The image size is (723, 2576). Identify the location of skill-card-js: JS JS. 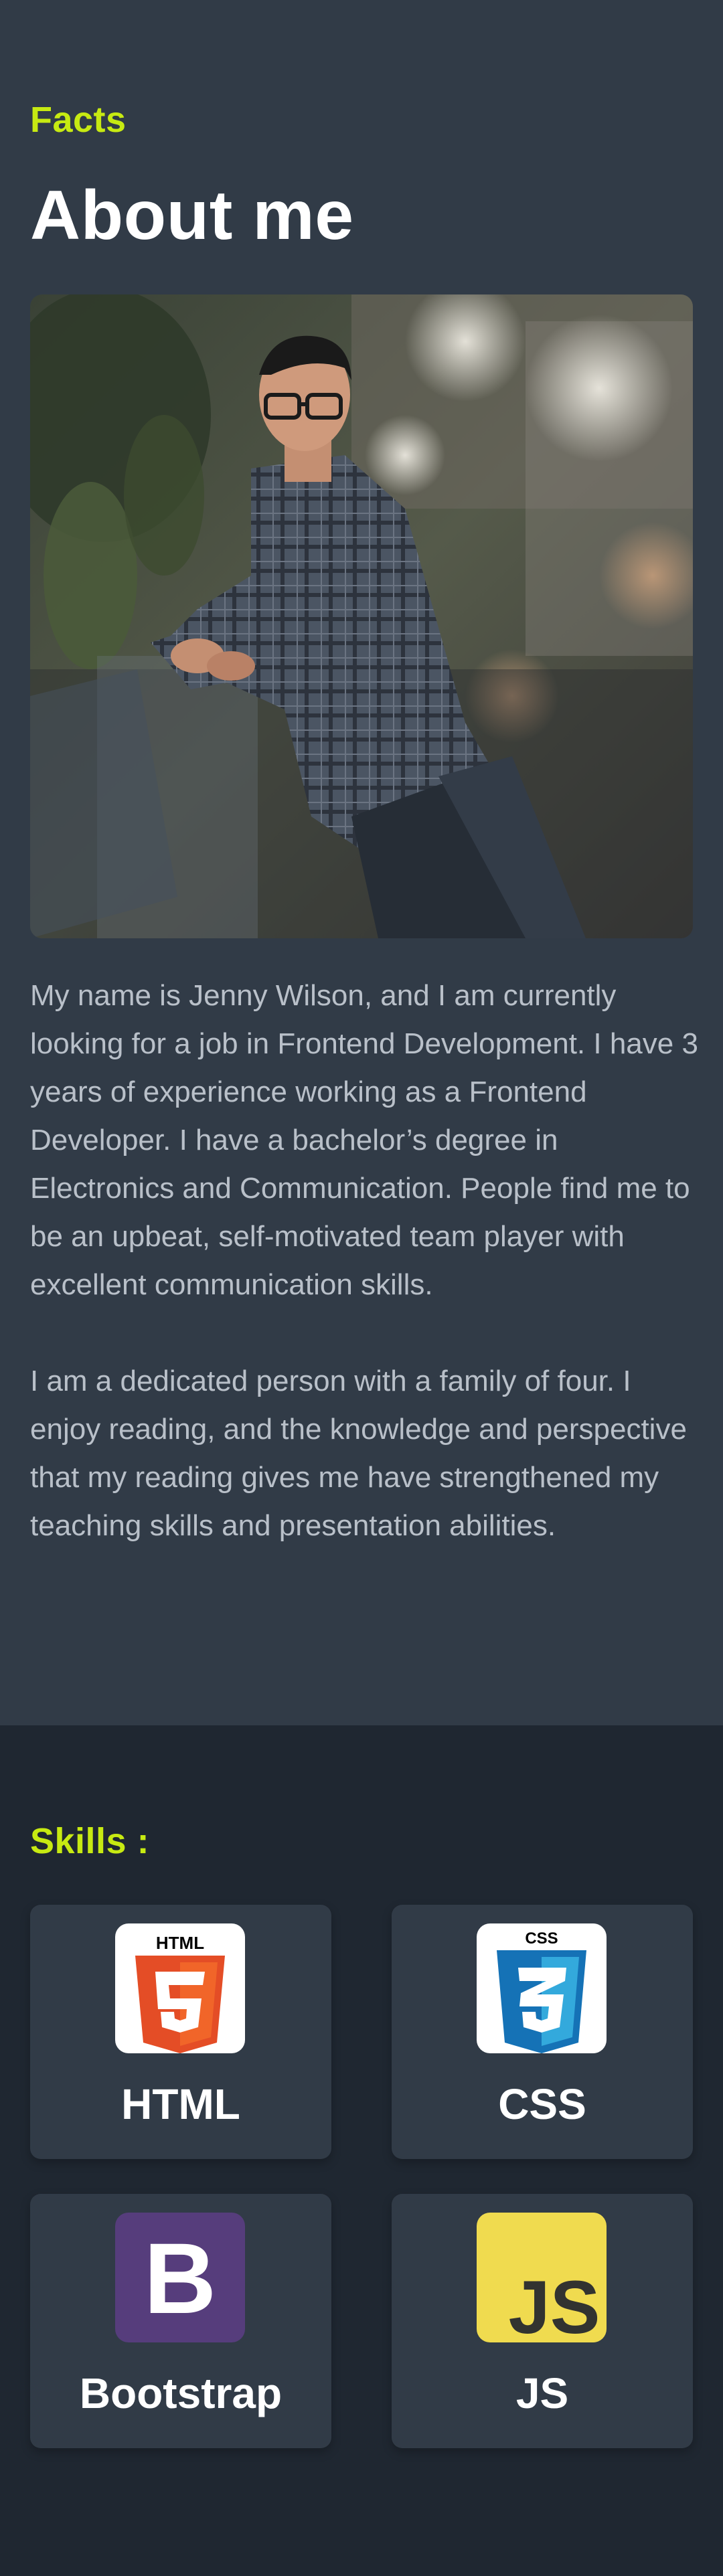
(542, 2321).